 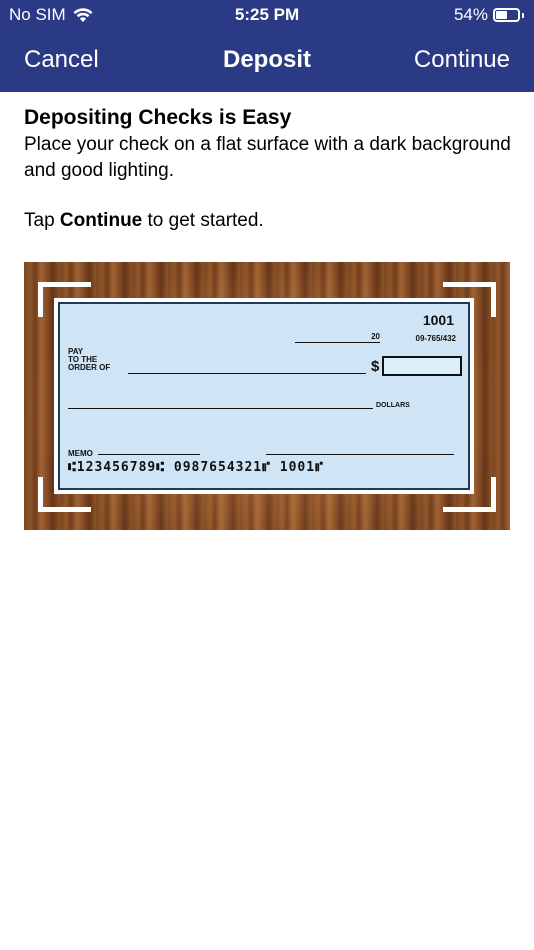 I want to click on instruction-bold: Continue, so click(x=101, y=220).